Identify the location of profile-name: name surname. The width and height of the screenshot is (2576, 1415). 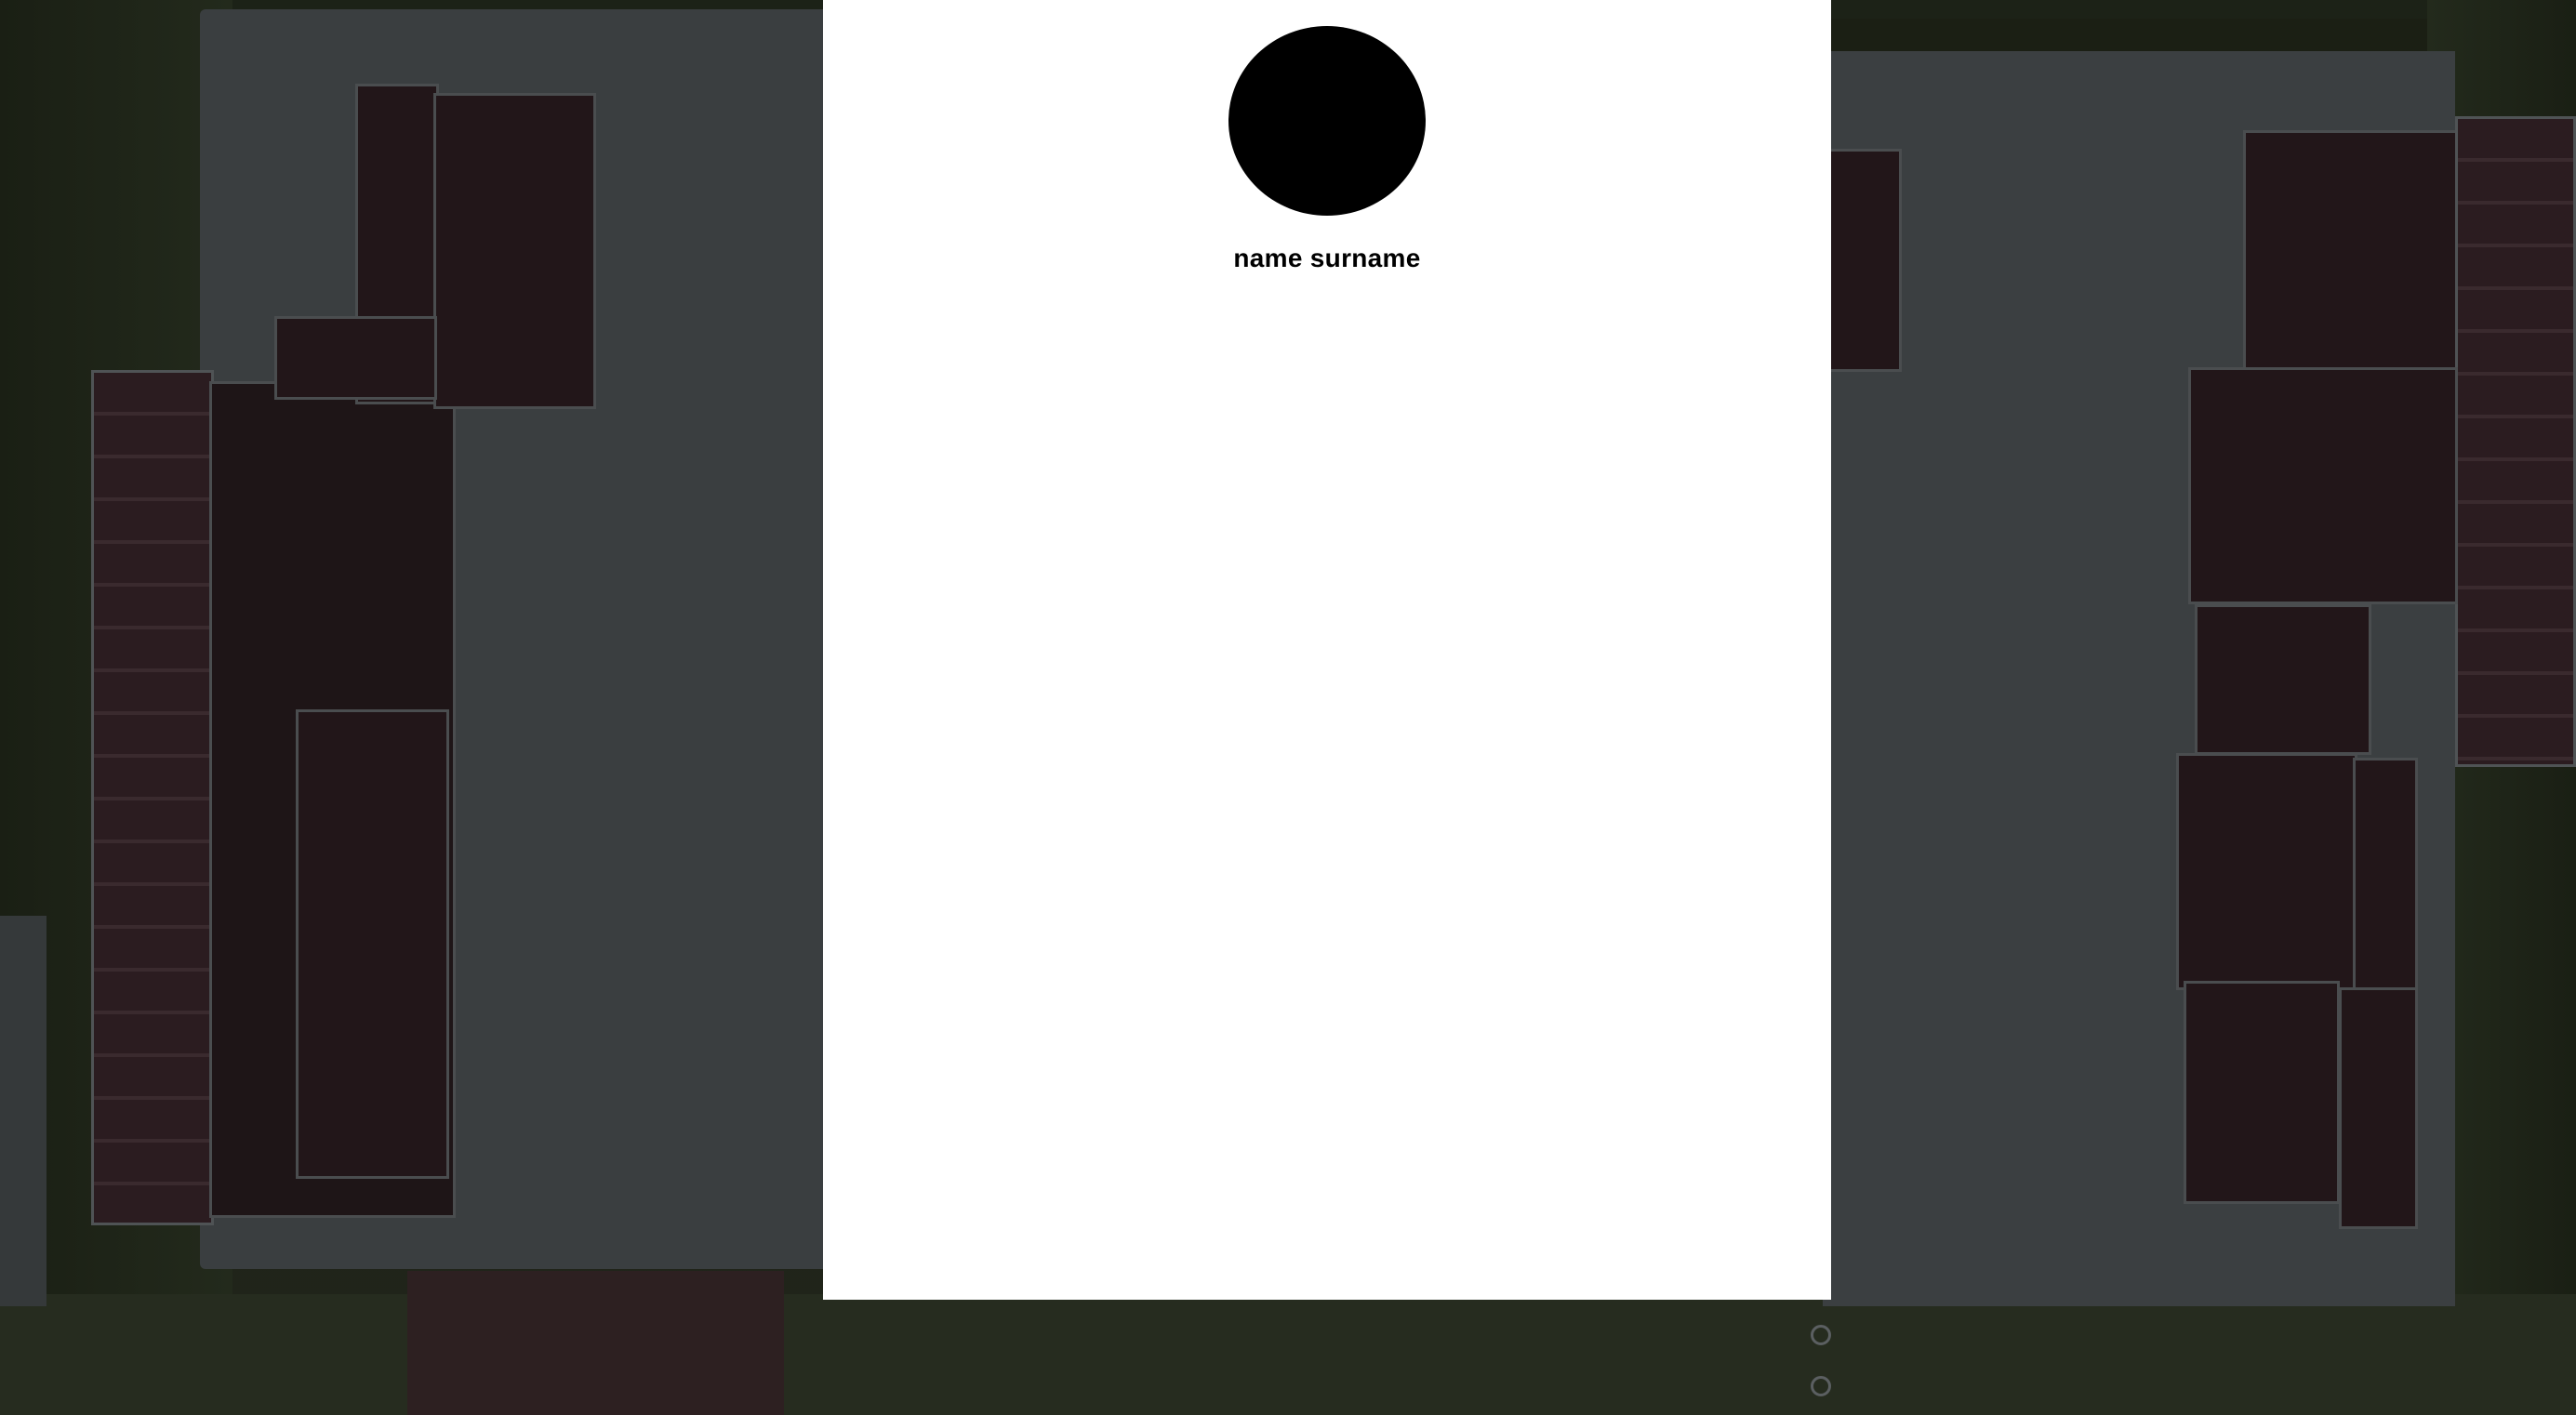
(1327, 258).